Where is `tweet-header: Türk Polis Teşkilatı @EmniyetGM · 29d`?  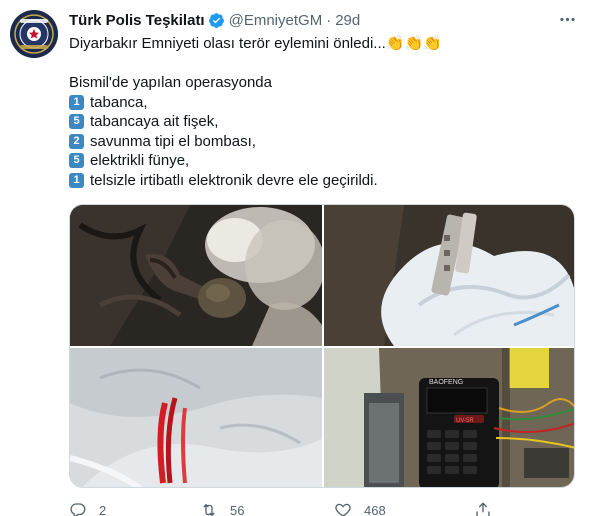
tweet-header: Türk Polis Teşkilatı @EmniyetGM · 29d is located at coordinates (214, 20).